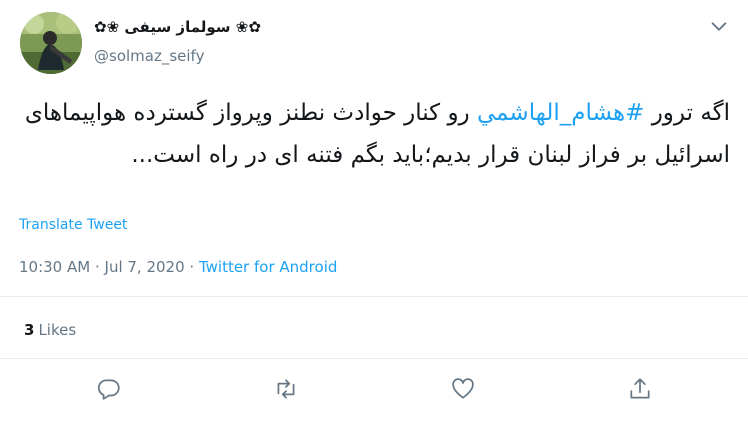 Image resolution: width=748 pixels, height=421 pixels. I want to click on avatar-image, so click(51, 43).